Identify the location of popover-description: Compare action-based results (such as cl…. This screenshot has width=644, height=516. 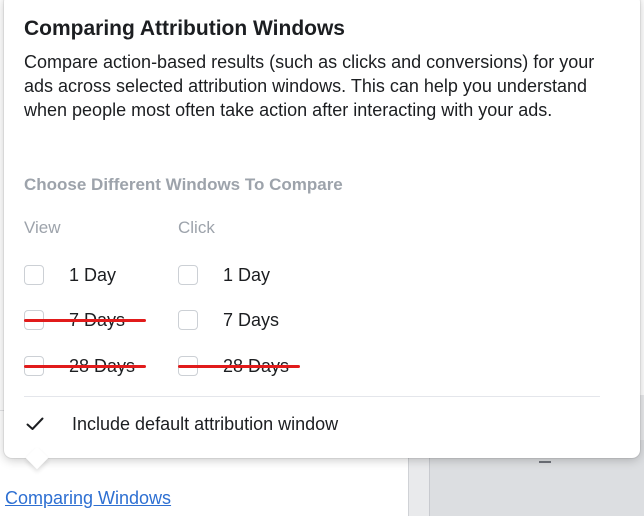
(309, 86).